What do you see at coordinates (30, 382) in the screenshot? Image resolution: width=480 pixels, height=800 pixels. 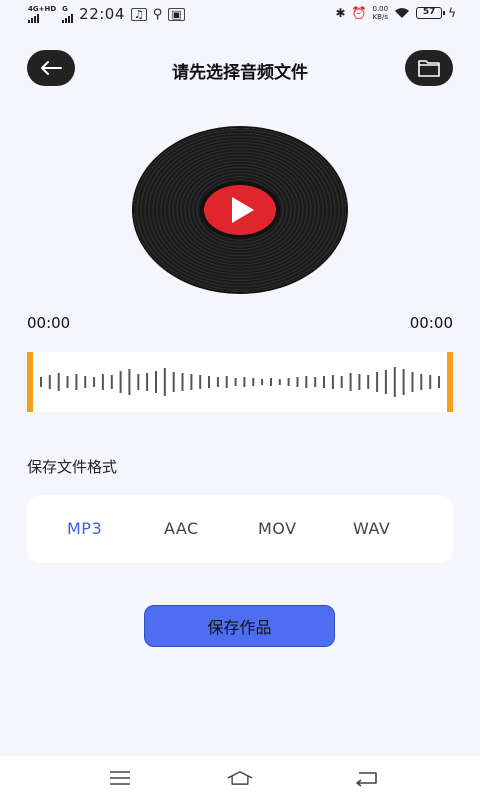 I see `trim-handle-left` at bounding box center [30, 382].